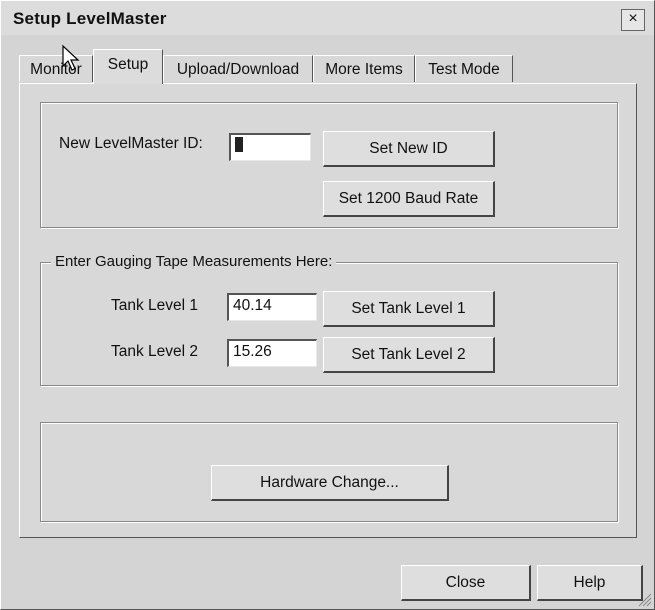 This screenshot has width=655, height=610. What do you see at coordinates (409, 149) in the screenshot?
I see `set-new-id-button: Set New ID` at bounding box center [409, 149].